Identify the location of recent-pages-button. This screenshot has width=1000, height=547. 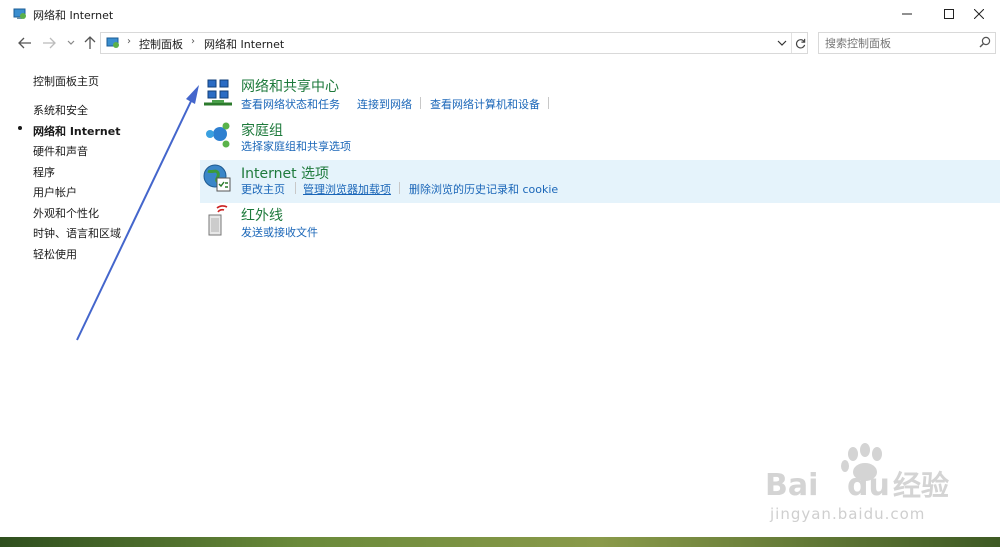
(71, 43).